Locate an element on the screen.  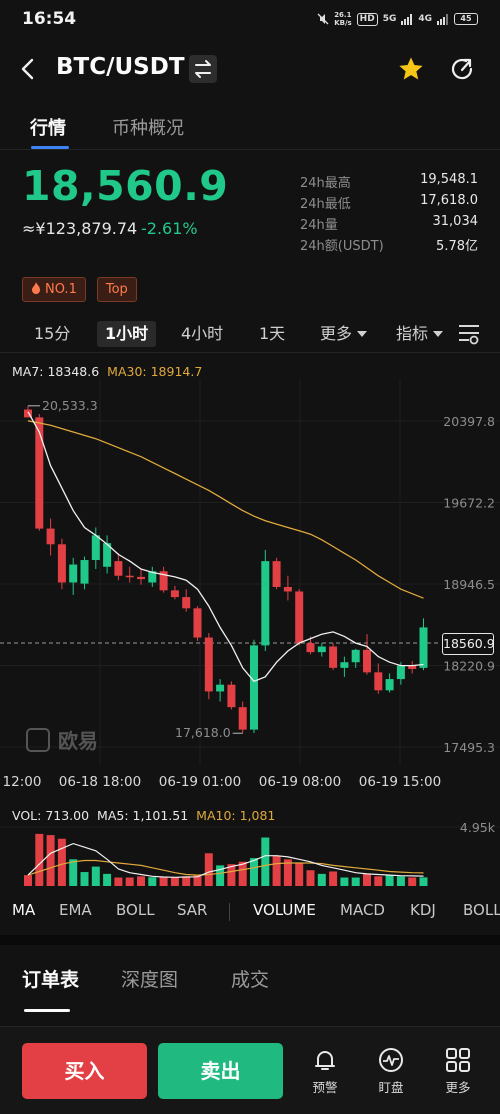
tab-underline is located at coordinates (50, 147).